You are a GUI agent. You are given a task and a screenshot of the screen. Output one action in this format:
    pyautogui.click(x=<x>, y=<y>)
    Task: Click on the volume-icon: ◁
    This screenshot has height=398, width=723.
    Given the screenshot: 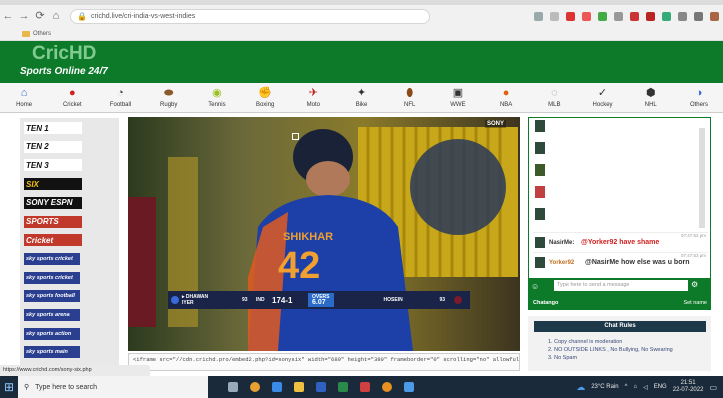 What is the action you would take?
    pyautogui.click(x=645, y=387)
    